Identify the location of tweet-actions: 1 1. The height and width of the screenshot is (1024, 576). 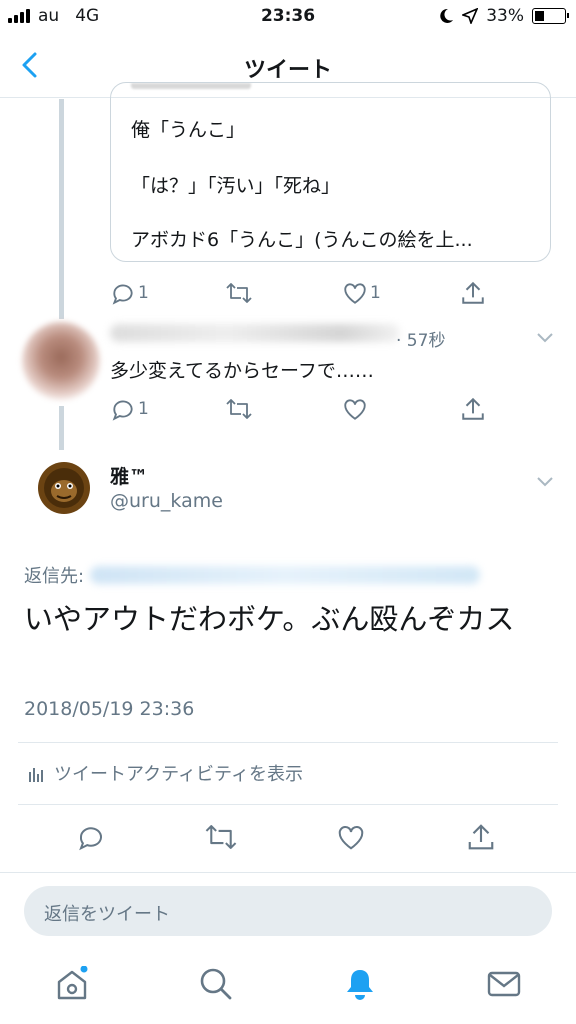
(300, 295).